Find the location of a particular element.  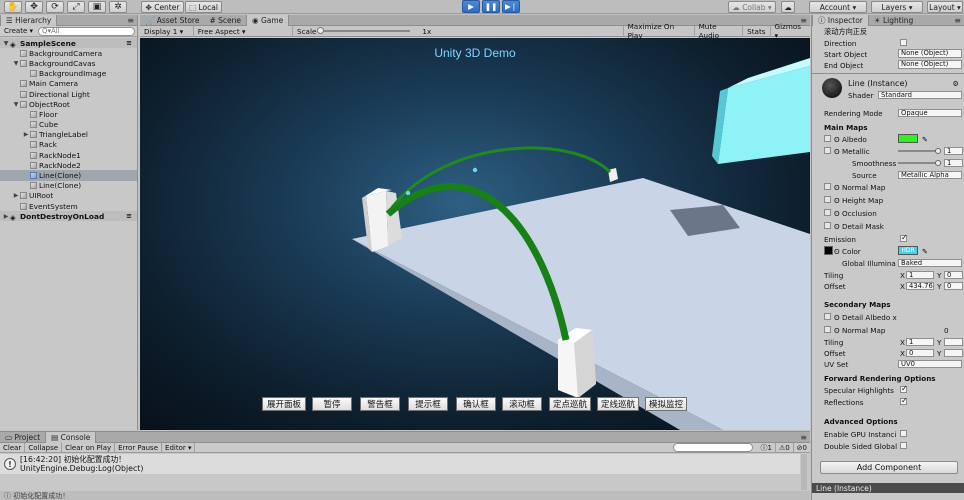

console-clear-button: Clear is located at coordinates (13, 447).